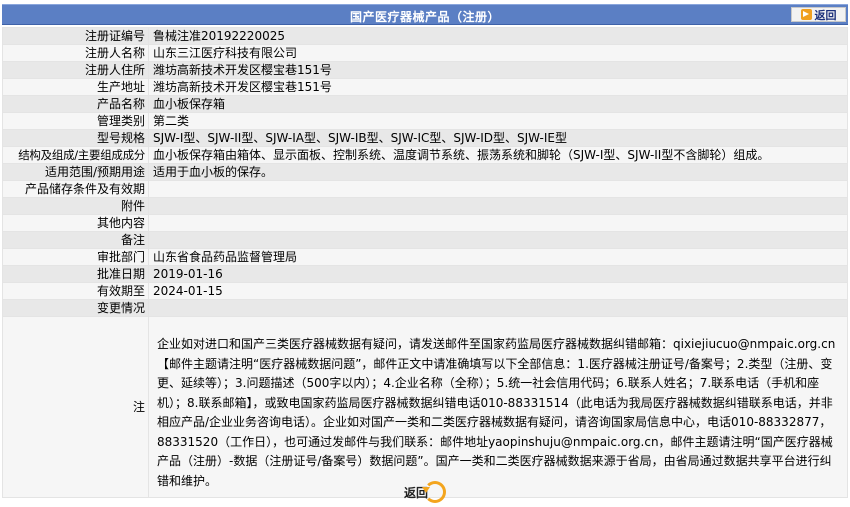 This screenshot has width=850, height=507. What do you see at coordinates (75, 240) in the screenshot?
I see `field-label: 备注` at bounding box center [75, 240].